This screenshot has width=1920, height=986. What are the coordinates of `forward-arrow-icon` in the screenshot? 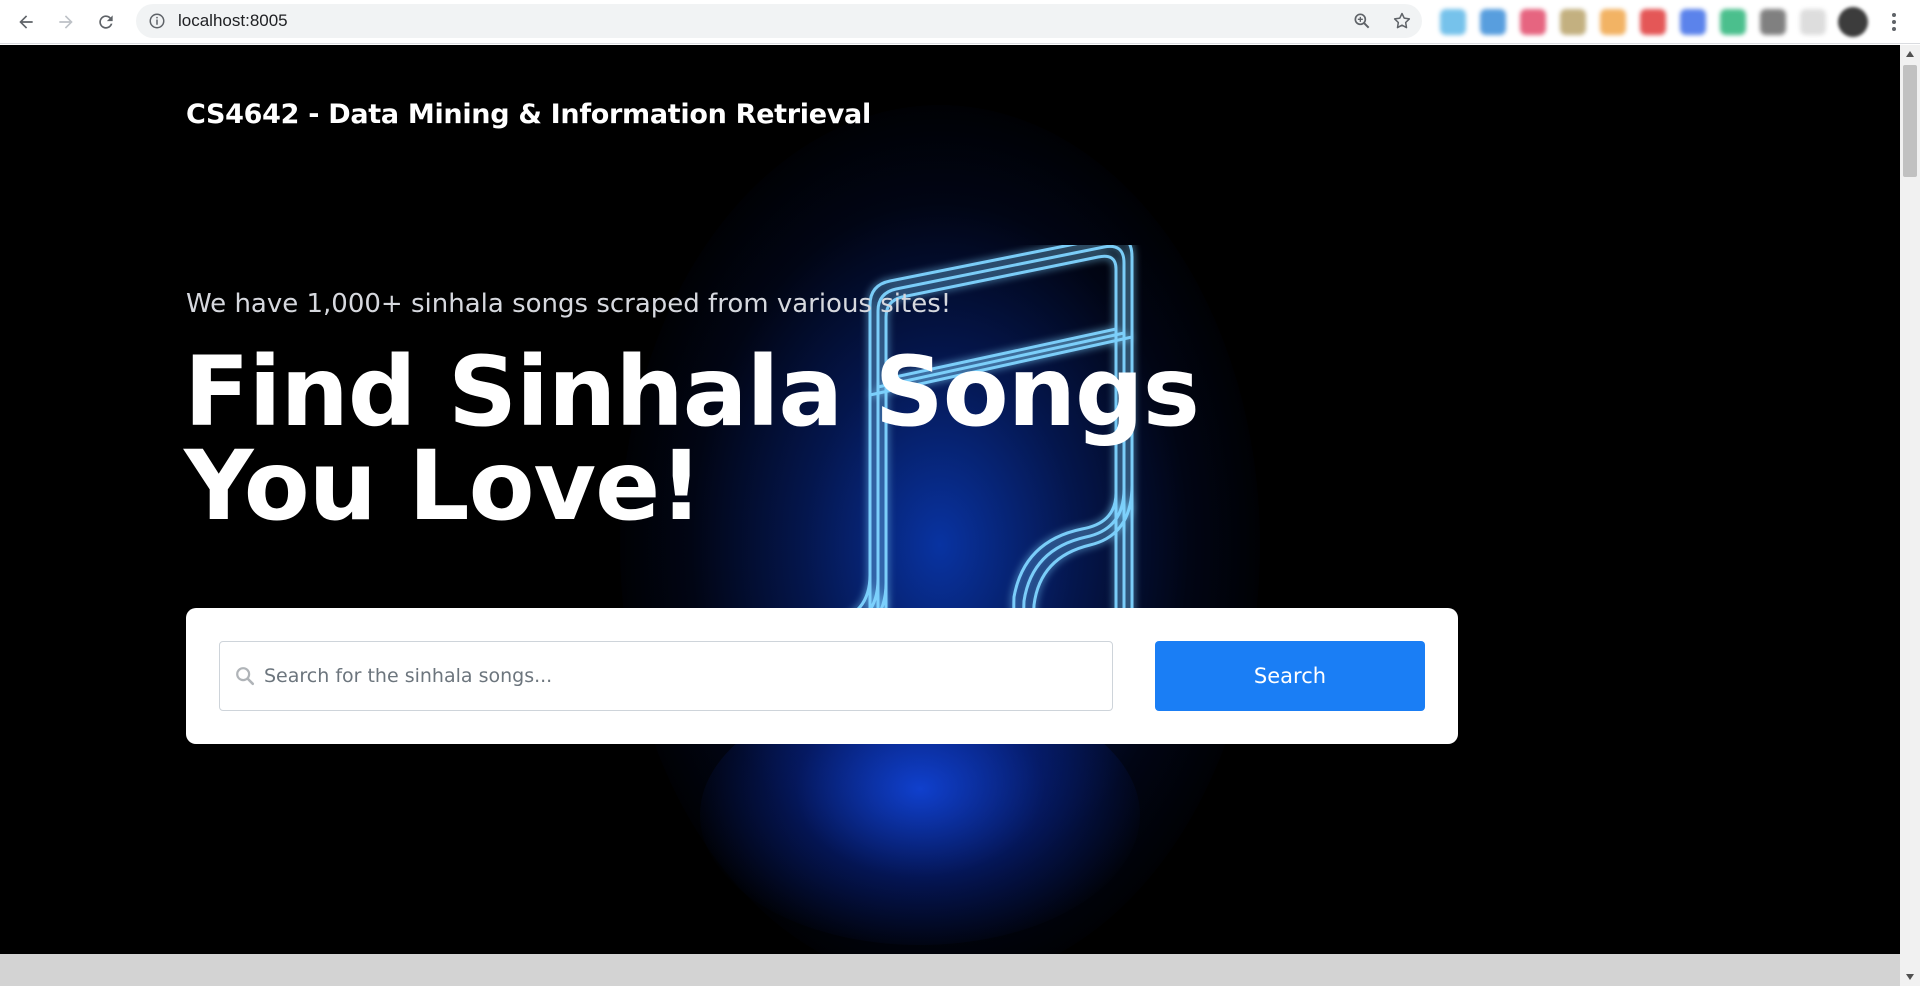 It's located at (66, 21).